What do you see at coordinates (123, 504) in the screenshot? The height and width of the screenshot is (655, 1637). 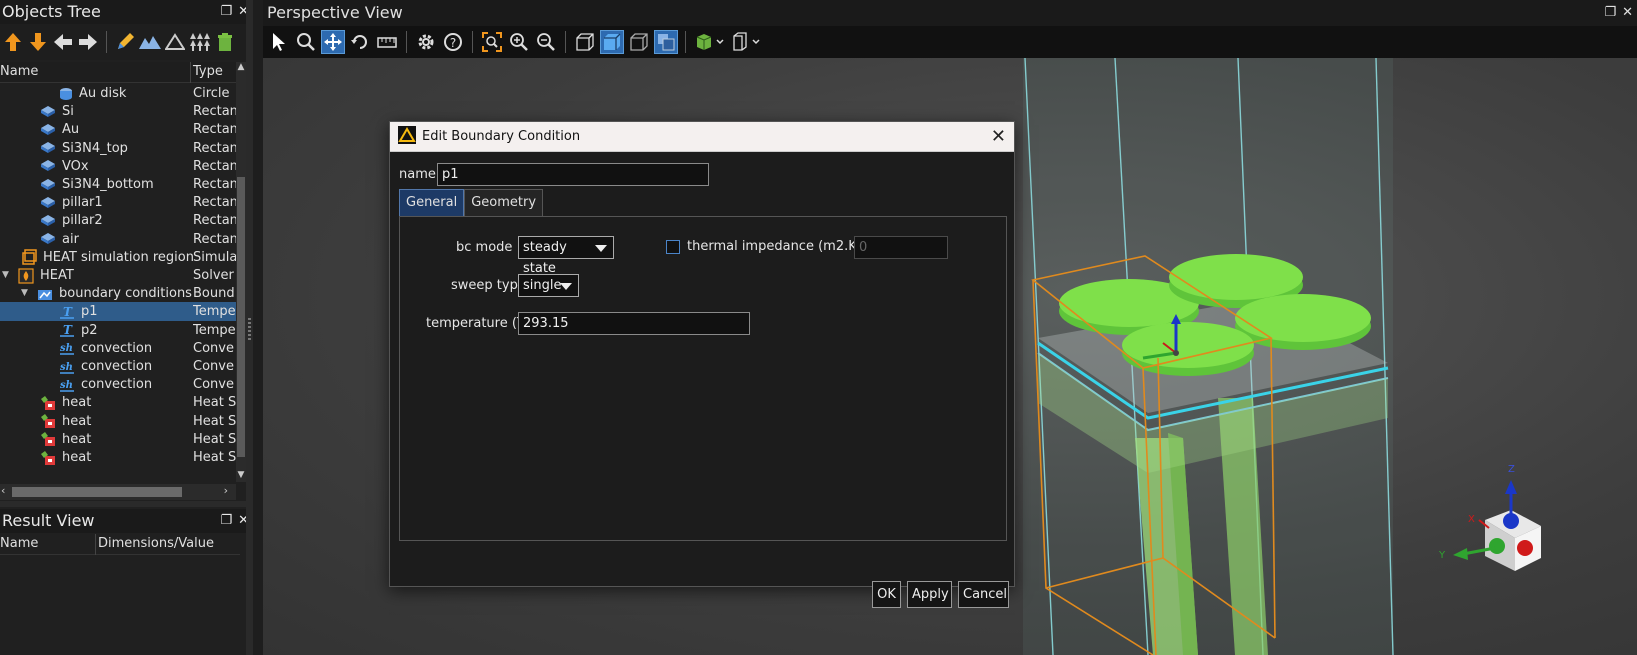 I see `panel-splitter` at bounding box center [123, 504].